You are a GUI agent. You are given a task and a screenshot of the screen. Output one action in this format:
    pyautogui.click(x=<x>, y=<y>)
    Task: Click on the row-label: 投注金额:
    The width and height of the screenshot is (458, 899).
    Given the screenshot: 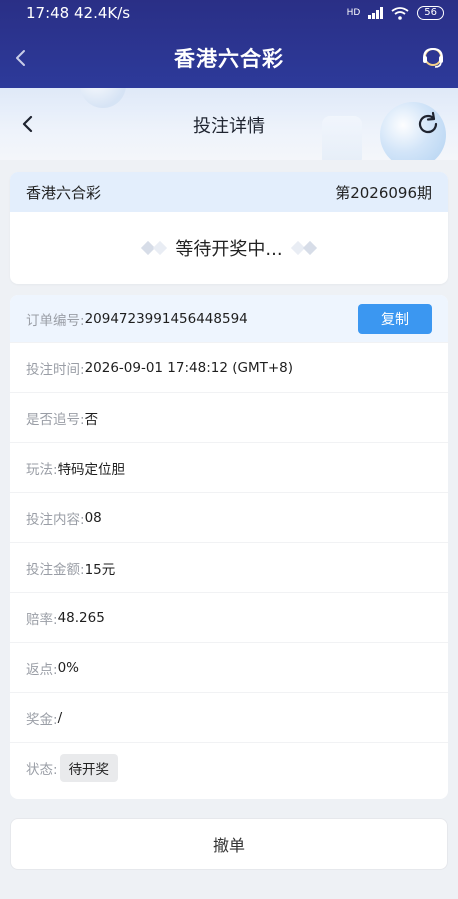 What is the action you would take?
    pyautogui.click(x=55, y=569)
    